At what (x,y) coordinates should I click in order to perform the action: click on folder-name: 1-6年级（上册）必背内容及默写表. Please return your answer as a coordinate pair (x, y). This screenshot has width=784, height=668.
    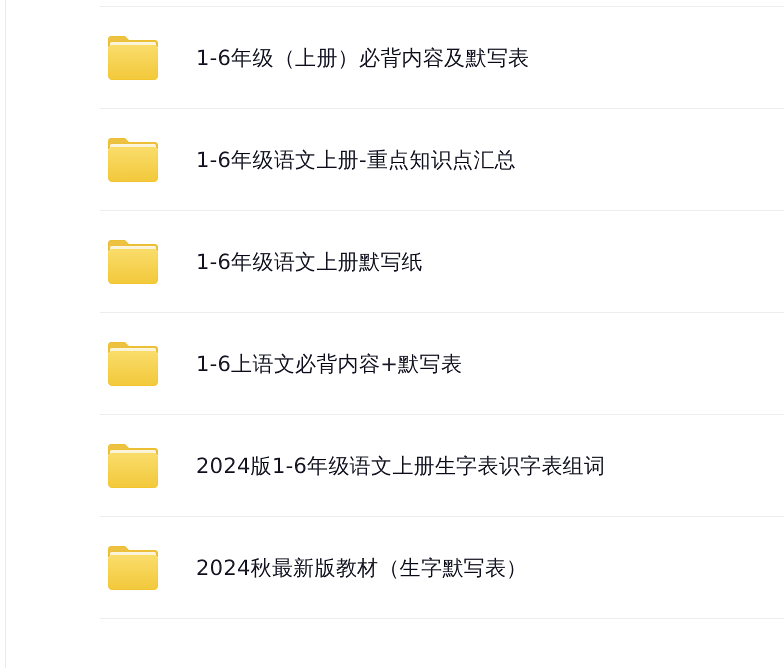
    Looking at the image, I should click on (363, 58).